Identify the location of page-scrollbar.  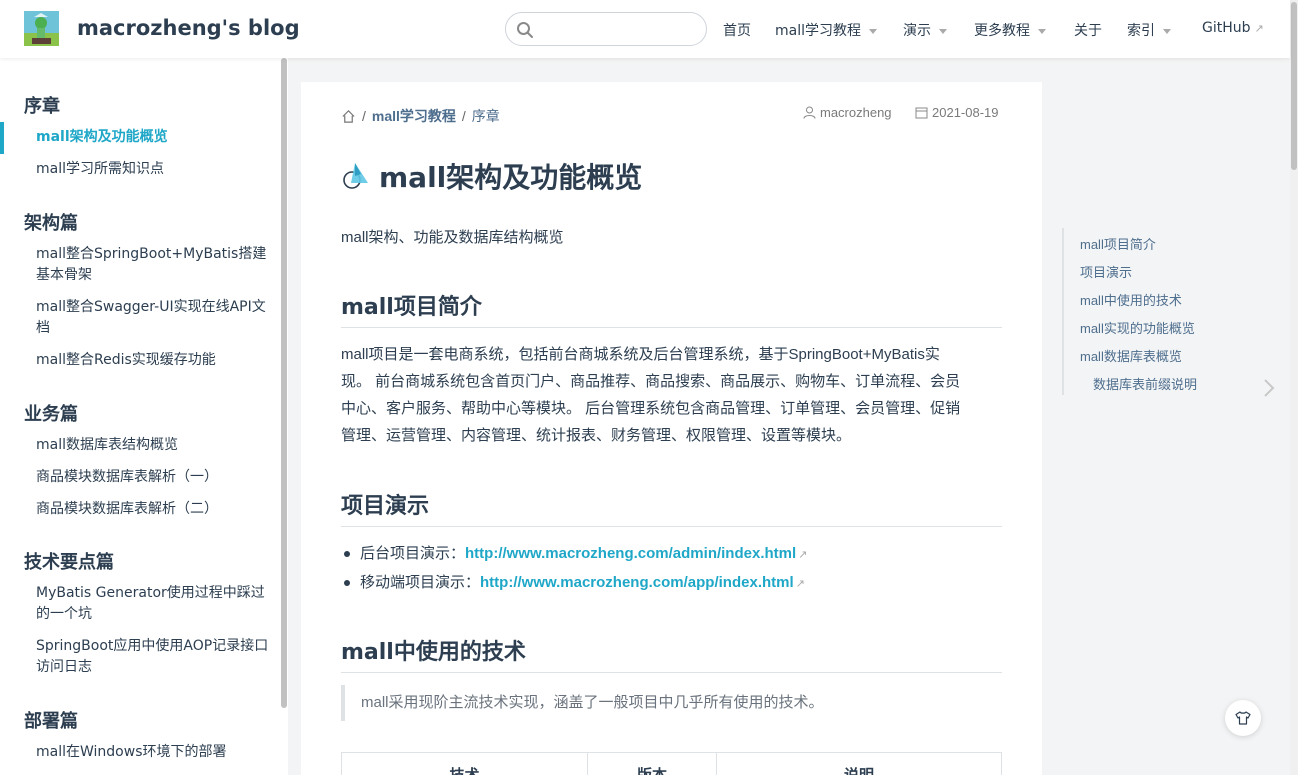
(1294, 387).